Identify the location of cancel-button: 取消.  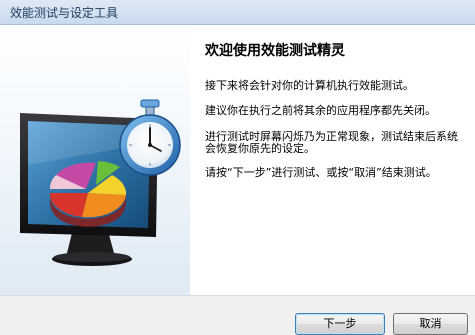
(430, 324).